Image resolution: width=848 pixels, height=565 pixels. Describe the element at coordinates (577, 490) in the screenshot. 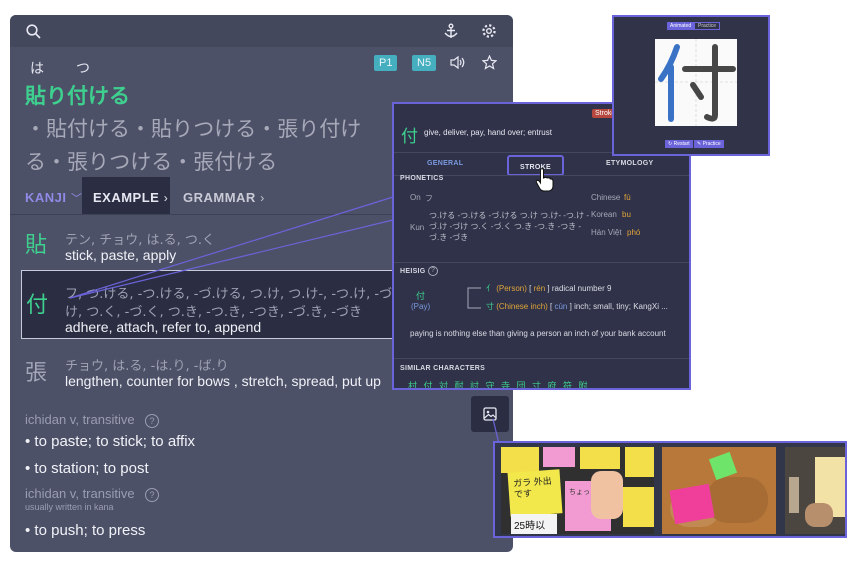

I see `photo-sticky-notes: ガラ 外出です ちょっと 25時以` at that location.